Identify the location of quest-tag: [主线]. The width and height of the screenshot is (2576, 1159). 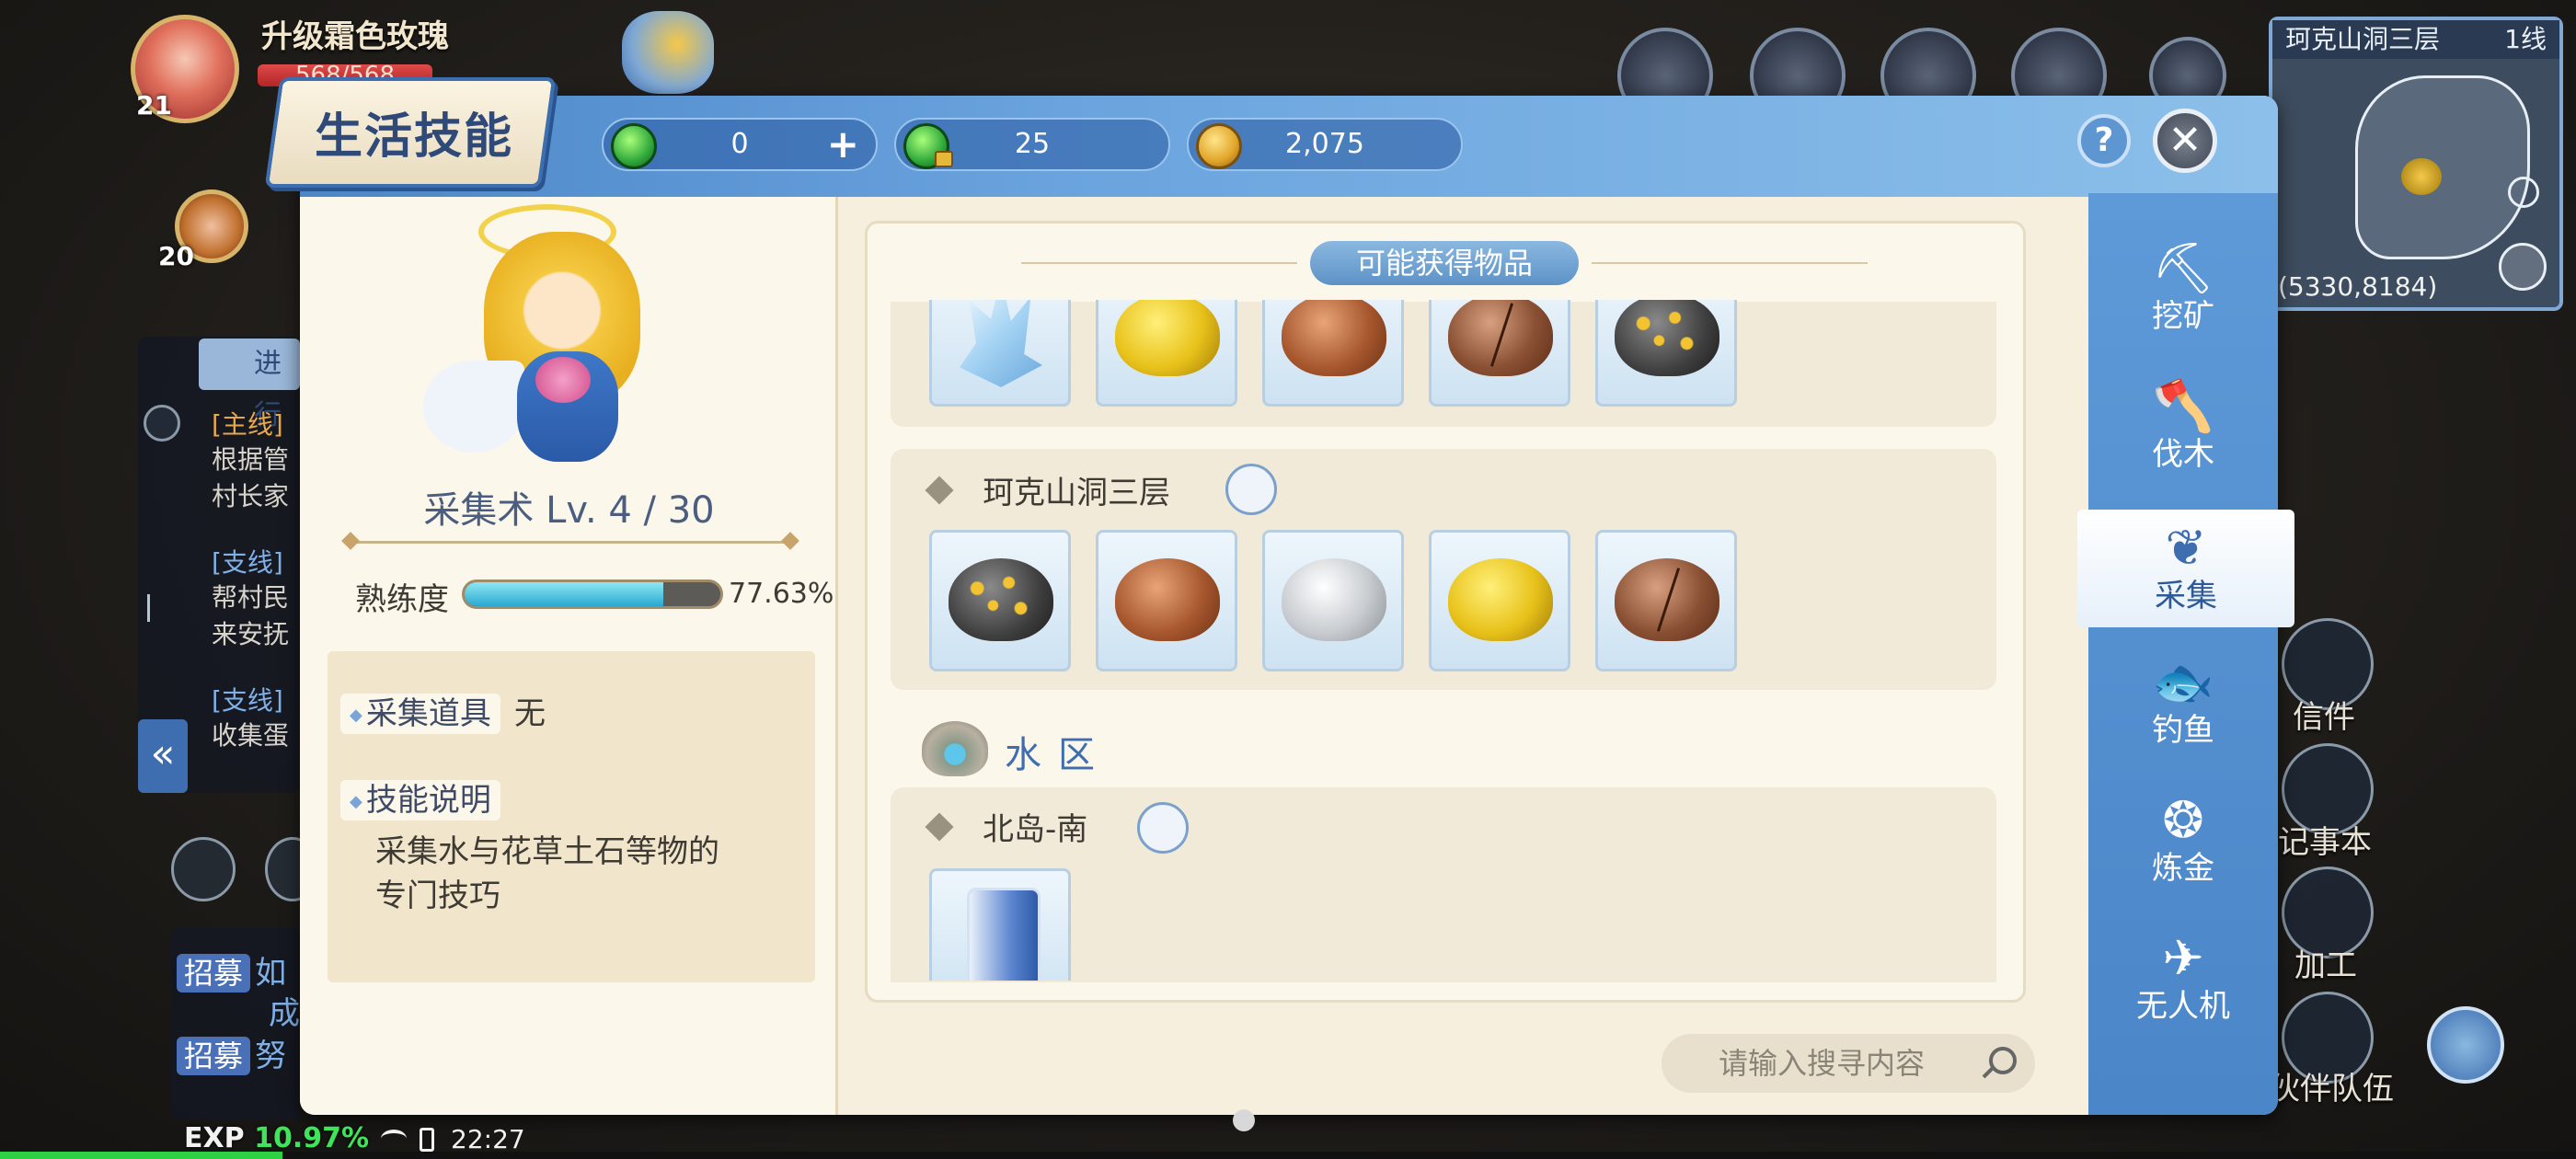
(247, 424).